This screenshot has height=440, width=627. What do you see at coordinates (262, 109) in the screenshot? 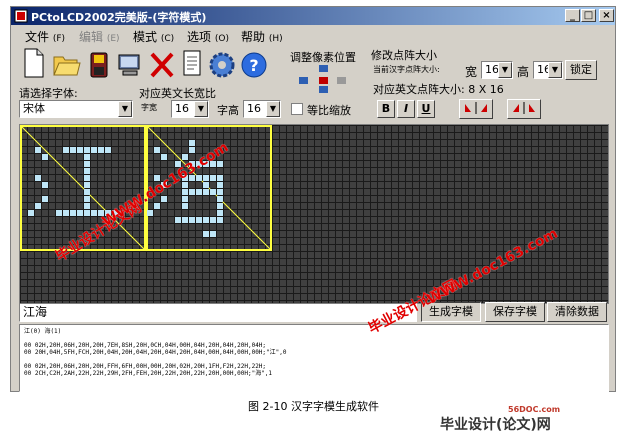
I see `char-height-select: 16 ▼` at bounding box center [262, 109].